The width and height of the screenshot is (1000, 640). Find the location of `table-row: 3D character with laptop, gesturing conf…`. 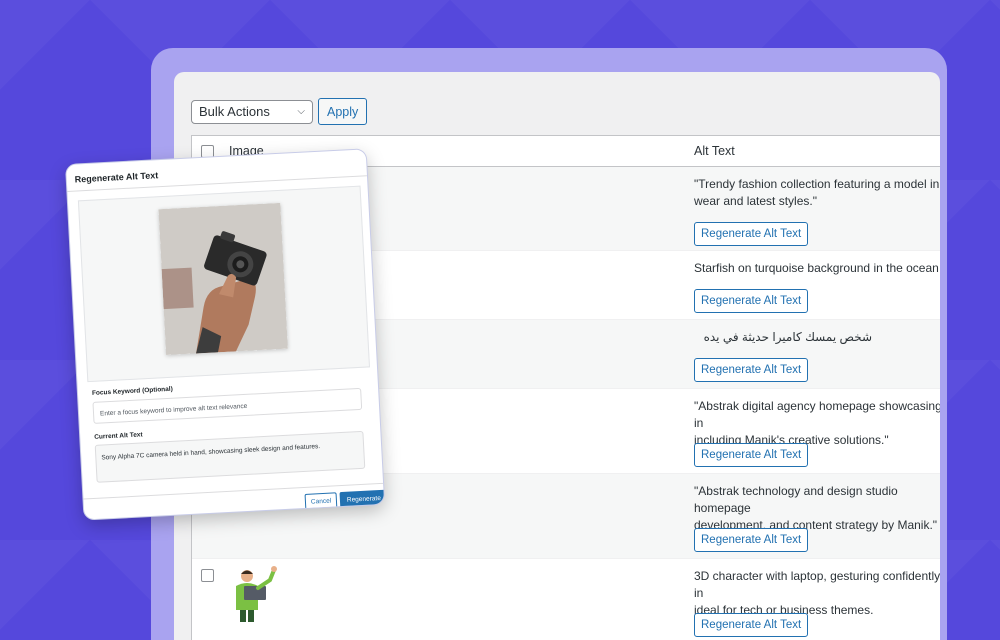

table-row: 3D character with laptop, gesturing conf… is located at coordinates (566, 599).